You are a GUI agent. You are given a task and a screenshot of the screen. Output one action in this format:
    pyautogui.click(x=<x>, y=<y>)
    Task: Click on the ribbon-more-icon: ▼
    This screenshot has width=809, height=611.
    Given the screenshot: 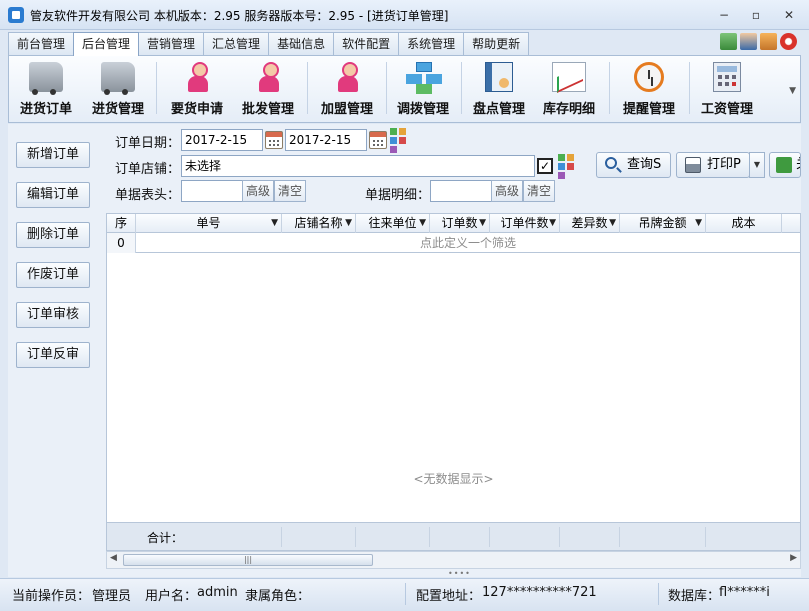 What is the action you would take?
    pyautogui.click(x=792, y=91)
    